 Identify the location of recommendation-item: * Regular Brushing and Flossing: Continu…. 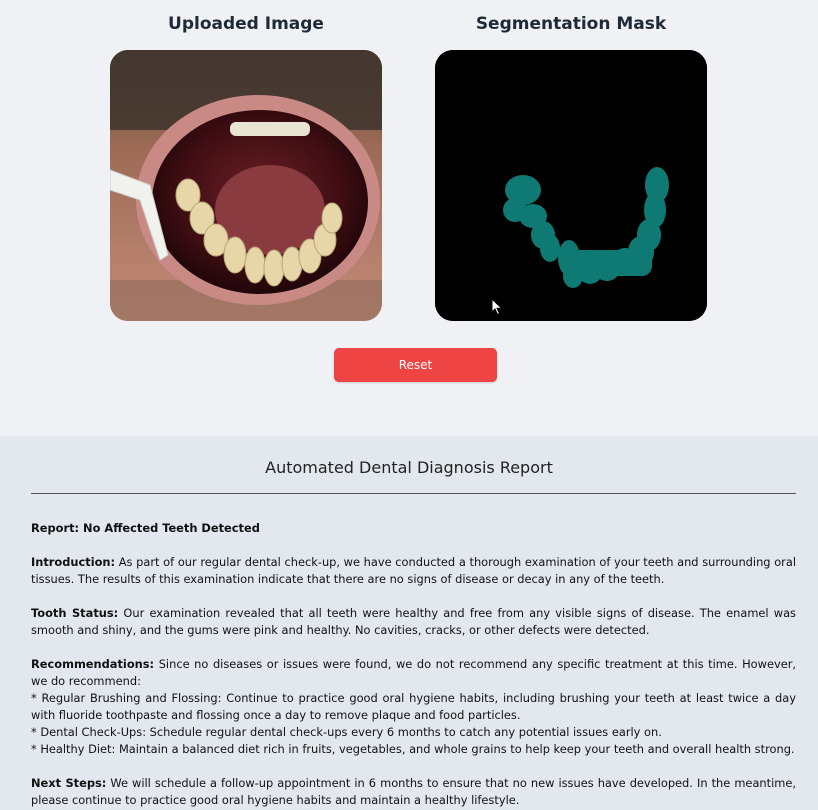
(413, 706).